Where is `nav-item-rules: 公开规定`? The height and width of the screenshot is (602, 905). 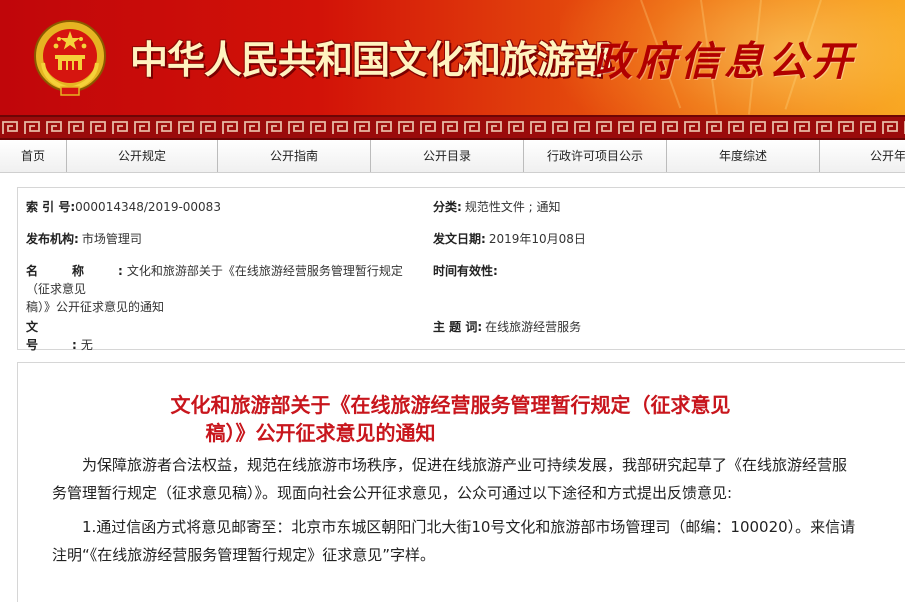 nav-item-rules: 公开规定 is located at coordinates (142, 156).